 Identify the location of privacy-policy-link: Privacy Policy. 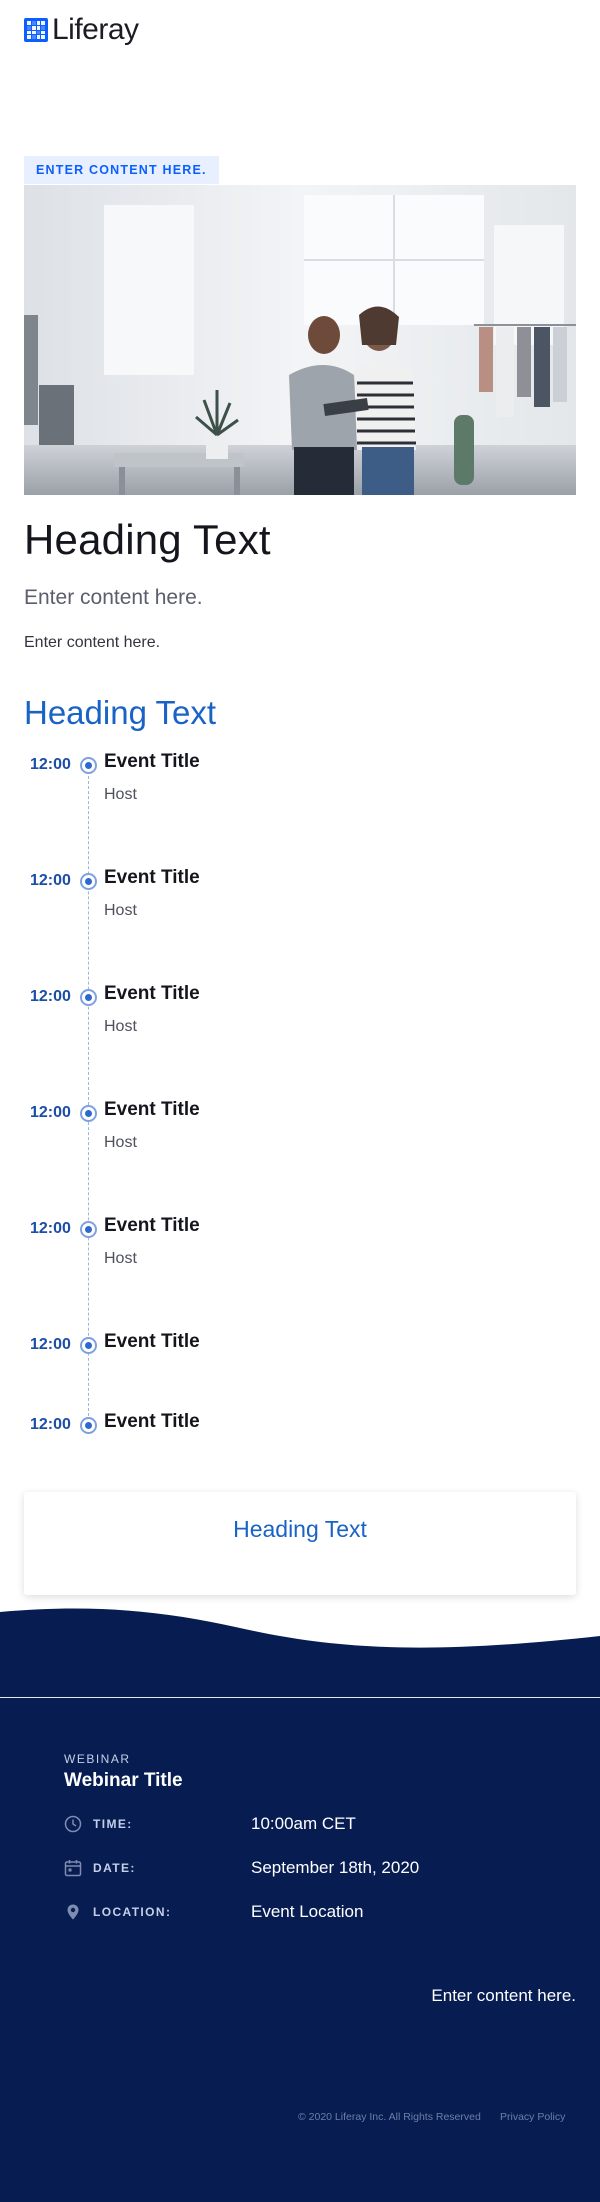
(532, 2117).